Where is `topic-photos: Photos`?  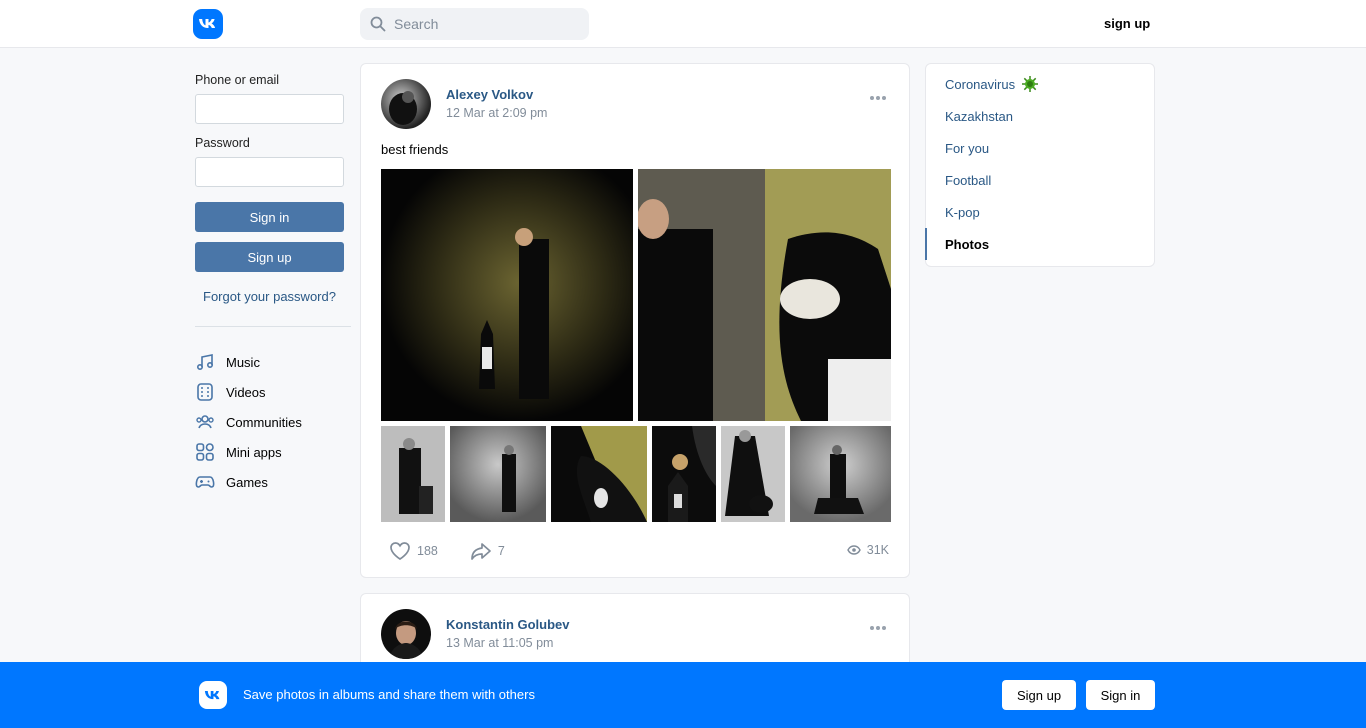
topic-photos: Photos is located at coordinates (1039, 244).